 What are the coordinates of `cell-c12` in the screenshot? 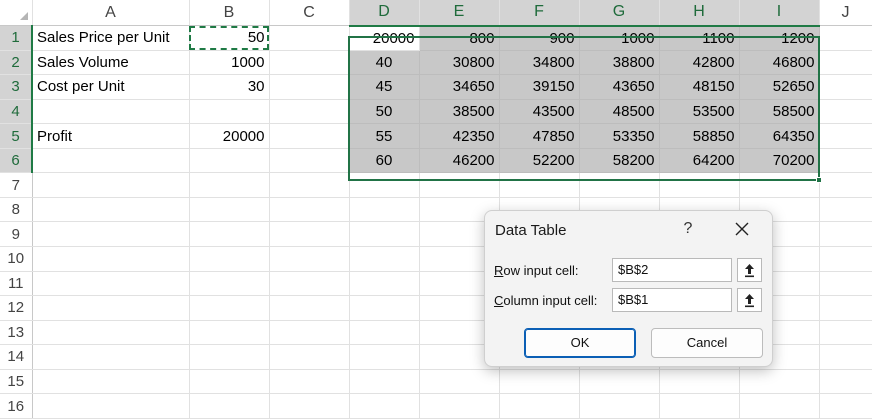 It's located at (309, 308).